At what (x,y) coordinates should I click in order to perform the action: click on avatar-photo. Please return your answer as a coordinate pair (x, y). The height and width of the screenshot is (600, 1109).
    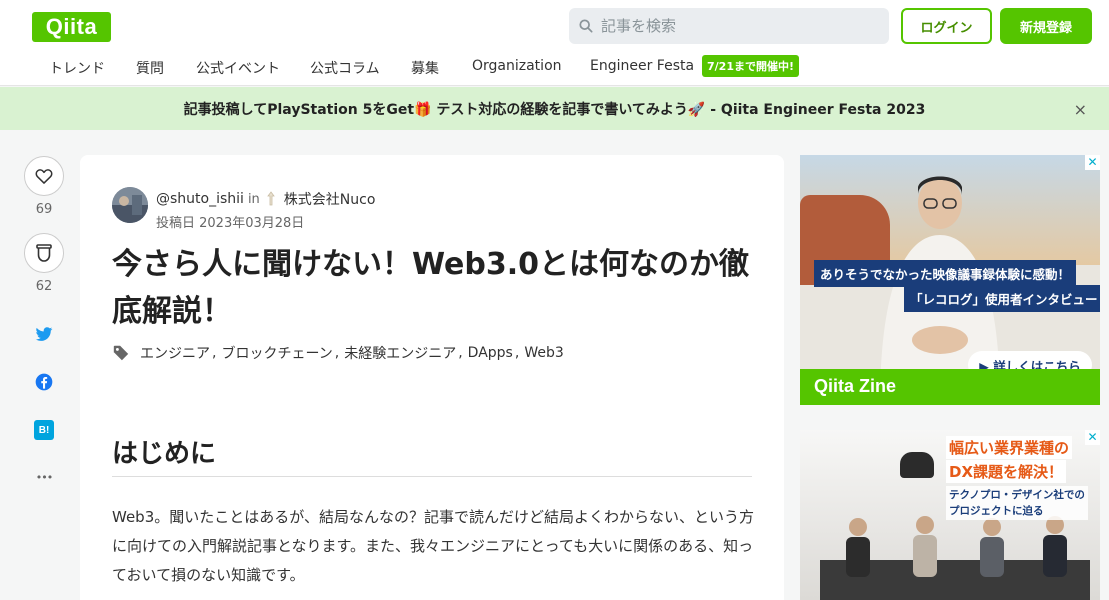
    Looking at the image, I should click on (130, 205).